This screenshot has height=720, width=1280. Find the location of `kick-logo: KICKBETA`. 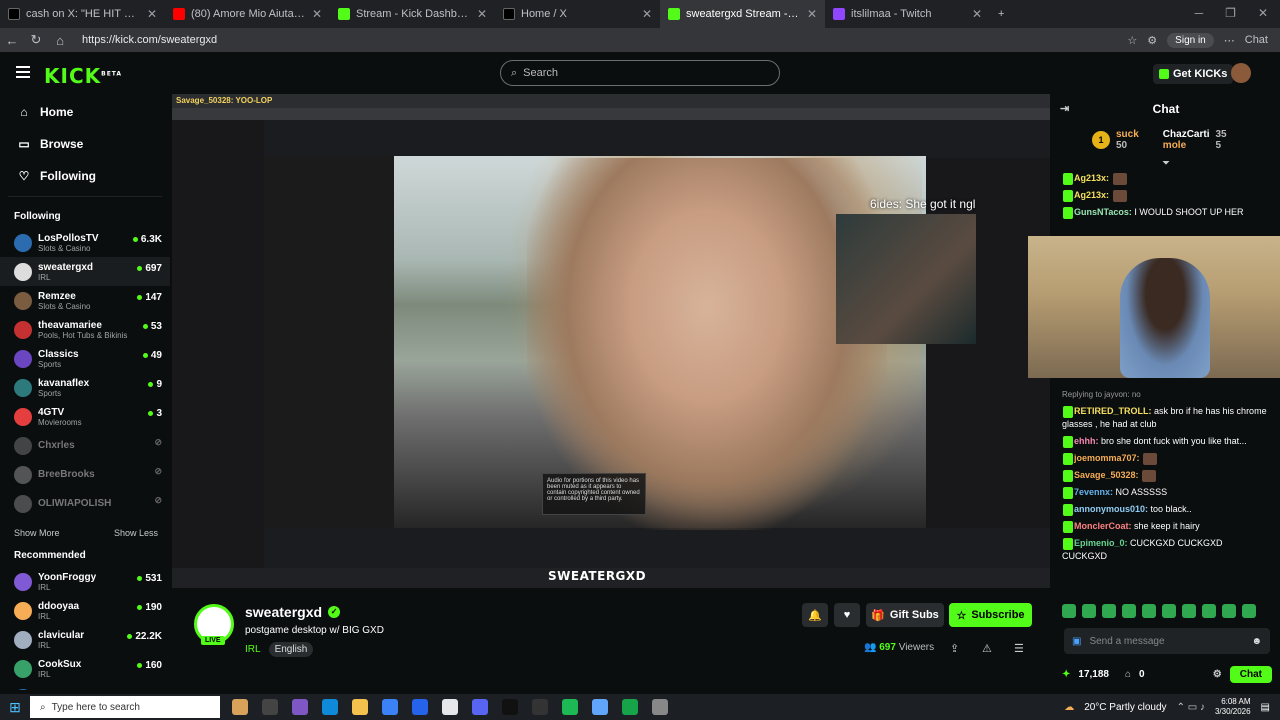

kick-logo: KICKBETA is located at coordinates (83, 76).